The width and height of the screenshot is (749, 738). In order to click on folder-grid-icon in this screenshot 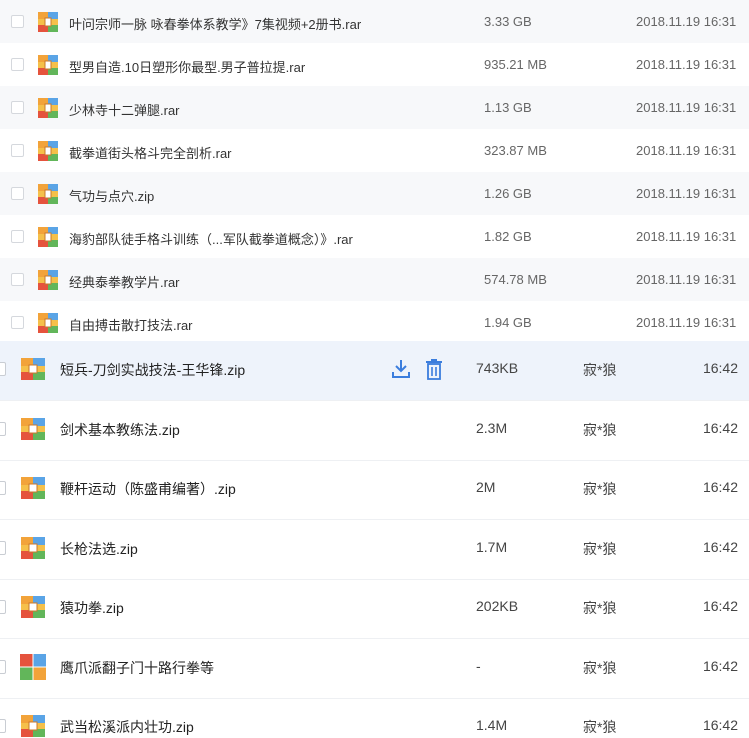, I will do `click(33, 666)`.